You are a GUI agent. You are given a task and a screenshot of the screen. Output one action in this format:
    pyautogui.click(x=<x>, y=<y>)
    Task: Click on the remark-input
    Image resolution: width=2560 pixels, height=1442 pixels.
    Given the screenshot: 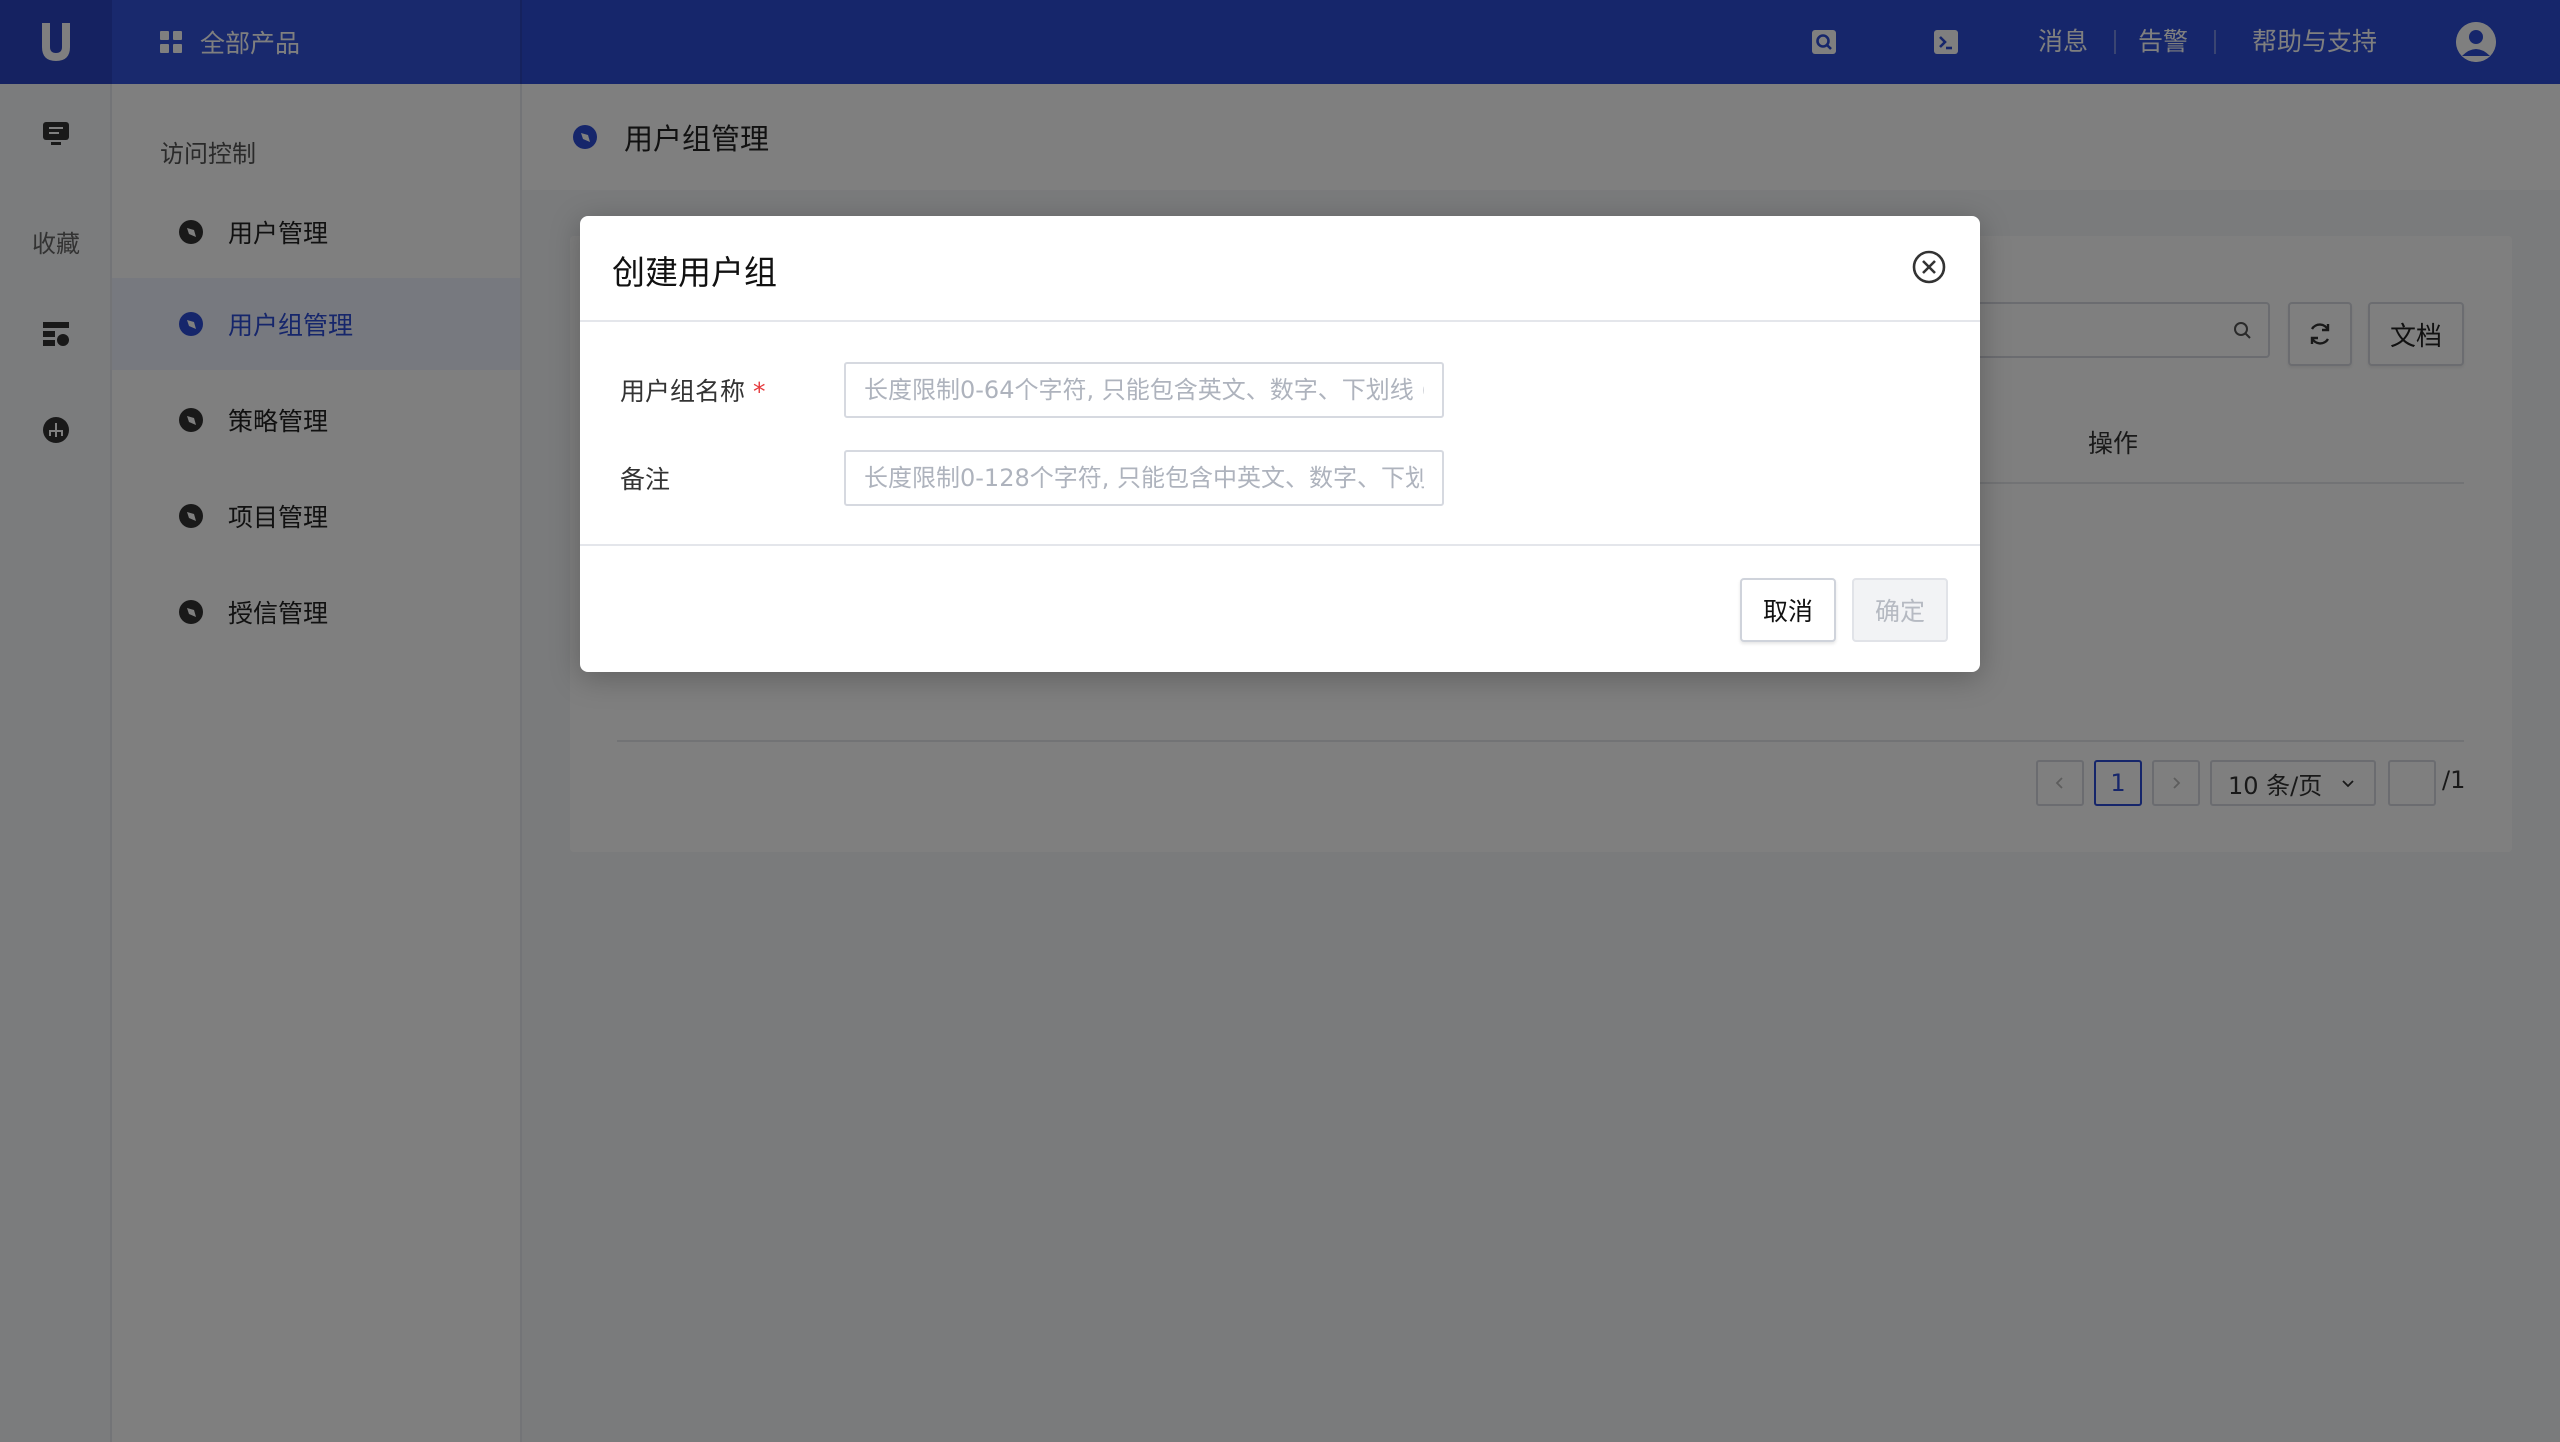 What is the action you would take?
    pyautogui.click(x=1144, y=478)
    